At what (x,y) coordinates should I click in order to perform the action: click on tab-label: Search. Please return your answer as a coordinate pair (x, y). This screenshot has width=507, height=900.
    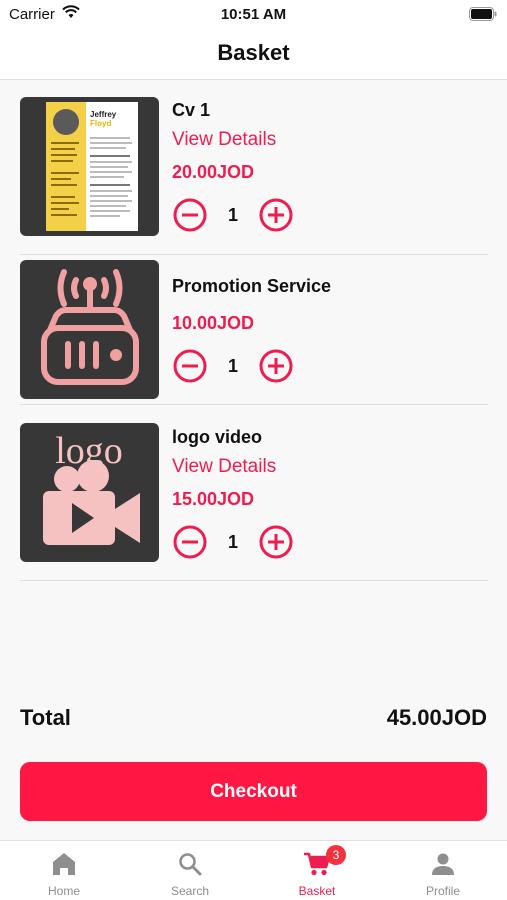
    Looking at the image, I should click on (190, 891).